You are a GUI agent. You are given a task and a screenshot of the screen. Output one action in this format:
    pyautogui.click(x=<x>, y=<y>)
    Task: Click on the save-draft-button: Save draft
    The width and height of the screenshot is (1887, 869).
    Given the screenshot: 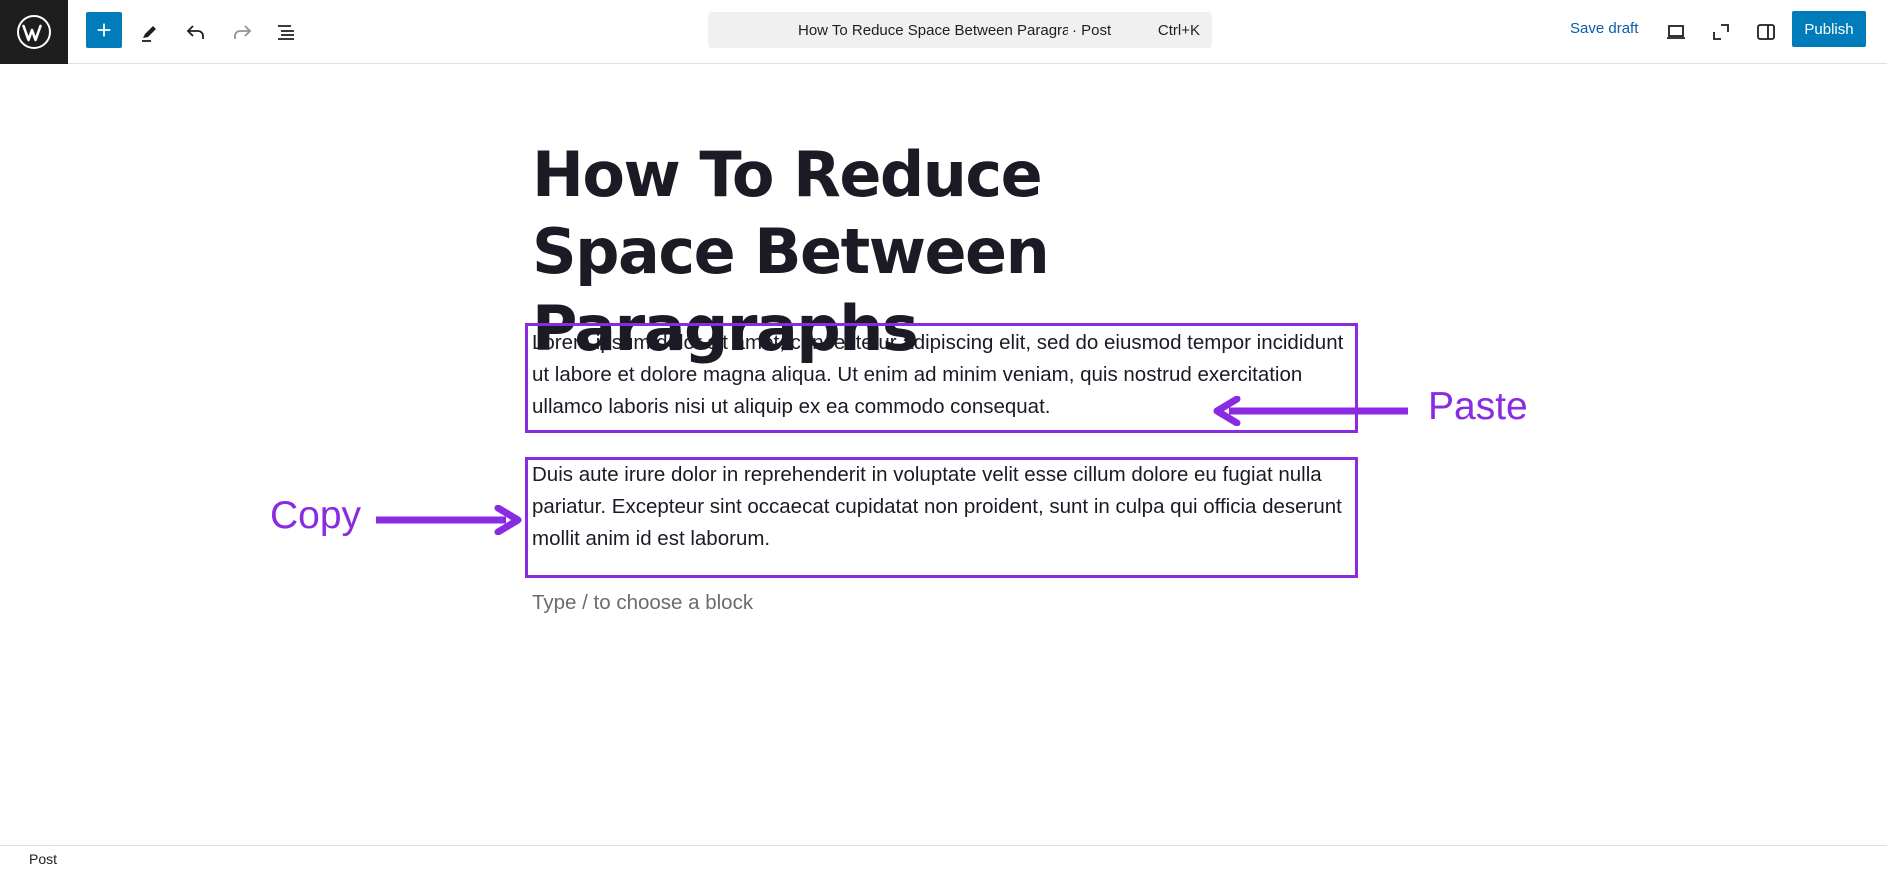 What is the action you would take?
    pyautogui.click(x=1604, y=28)
    